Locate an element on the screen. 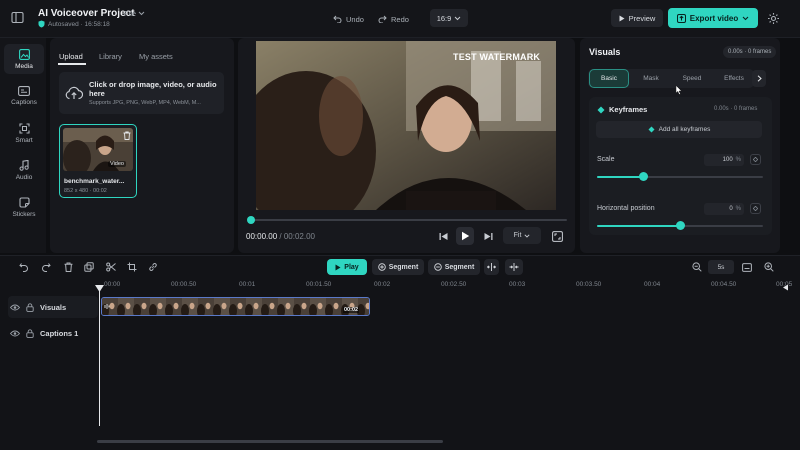  tab-mask: Mask is located at coordinates (651, 78).